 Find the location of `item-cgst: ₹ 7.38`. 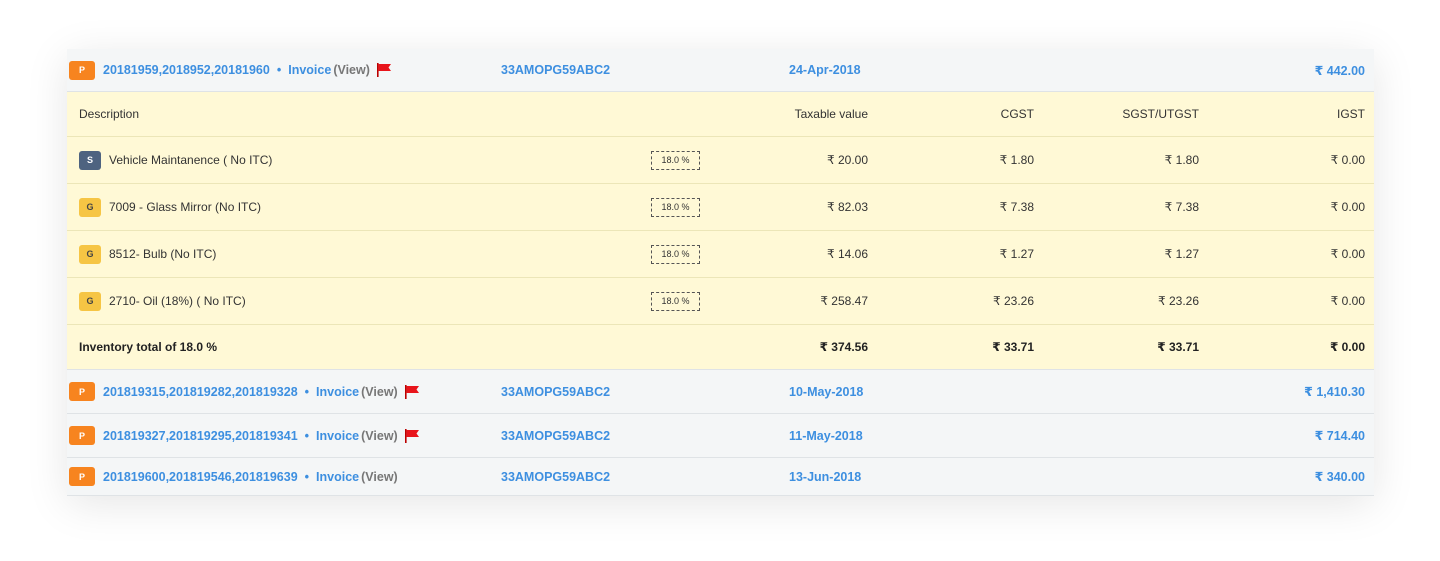

item-cgst: ₹ 7.38 is located at coordinates (1016, 207).